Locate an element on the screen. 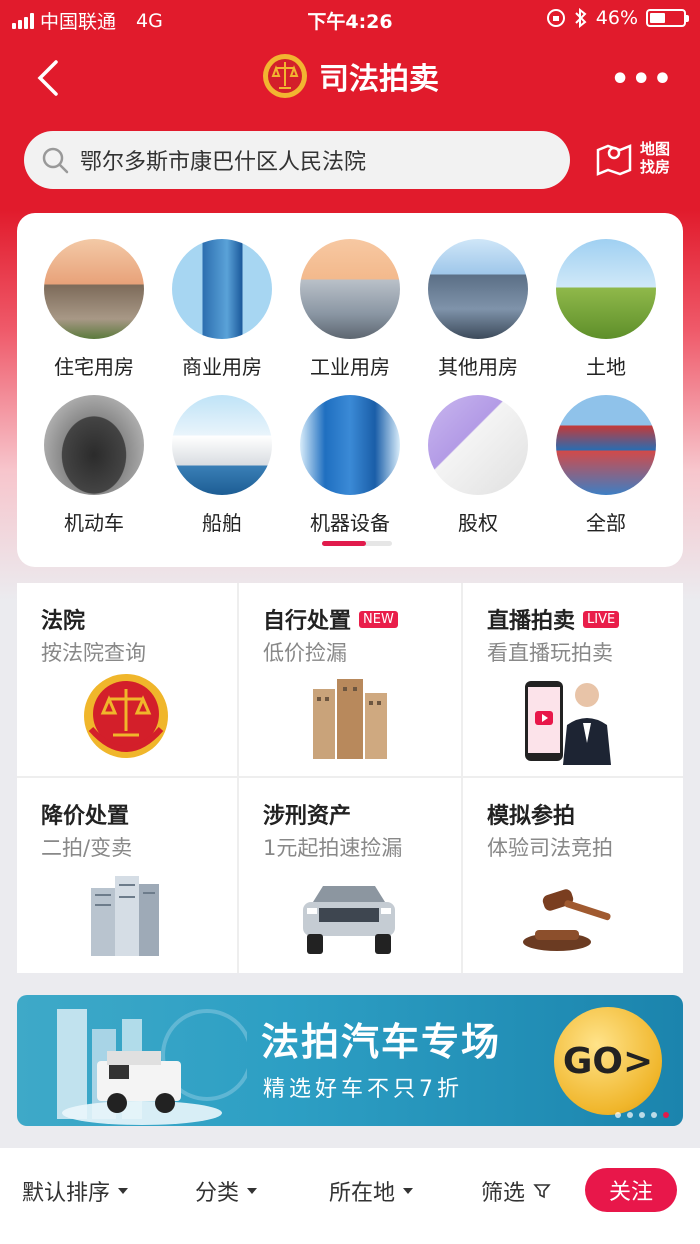 This screenshot has width=700, height=1244. more-menu-button: ••• is located at coordinates (642, 79).